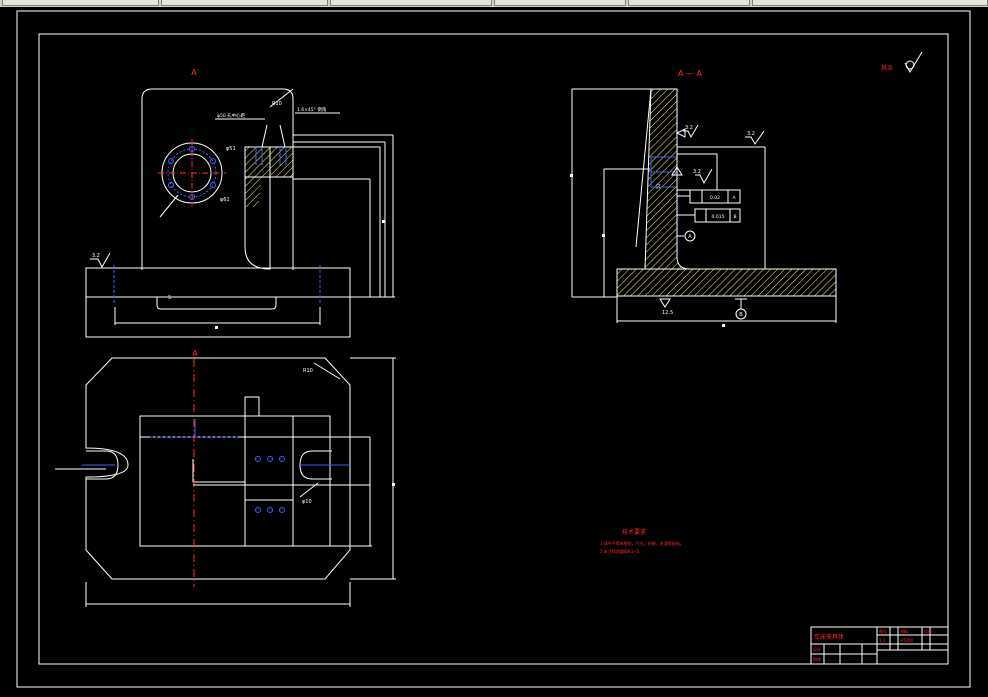 This screenshot has height=697, width=988. What do you see at coordinates (697, 172) in the screenshot?
I see `section-roughness-mid: 3.2` at bounding box center [697, 172].